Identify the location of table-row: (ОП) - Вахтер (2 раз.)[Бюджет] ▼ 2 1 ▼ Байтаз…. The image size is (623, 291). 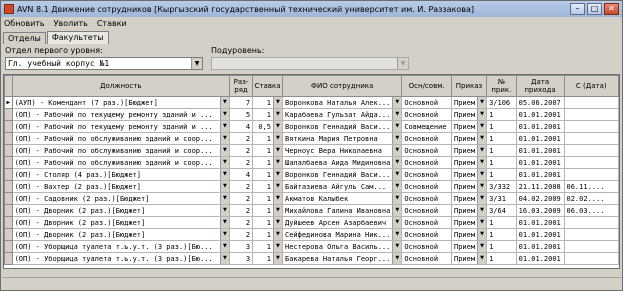
(311, 186).